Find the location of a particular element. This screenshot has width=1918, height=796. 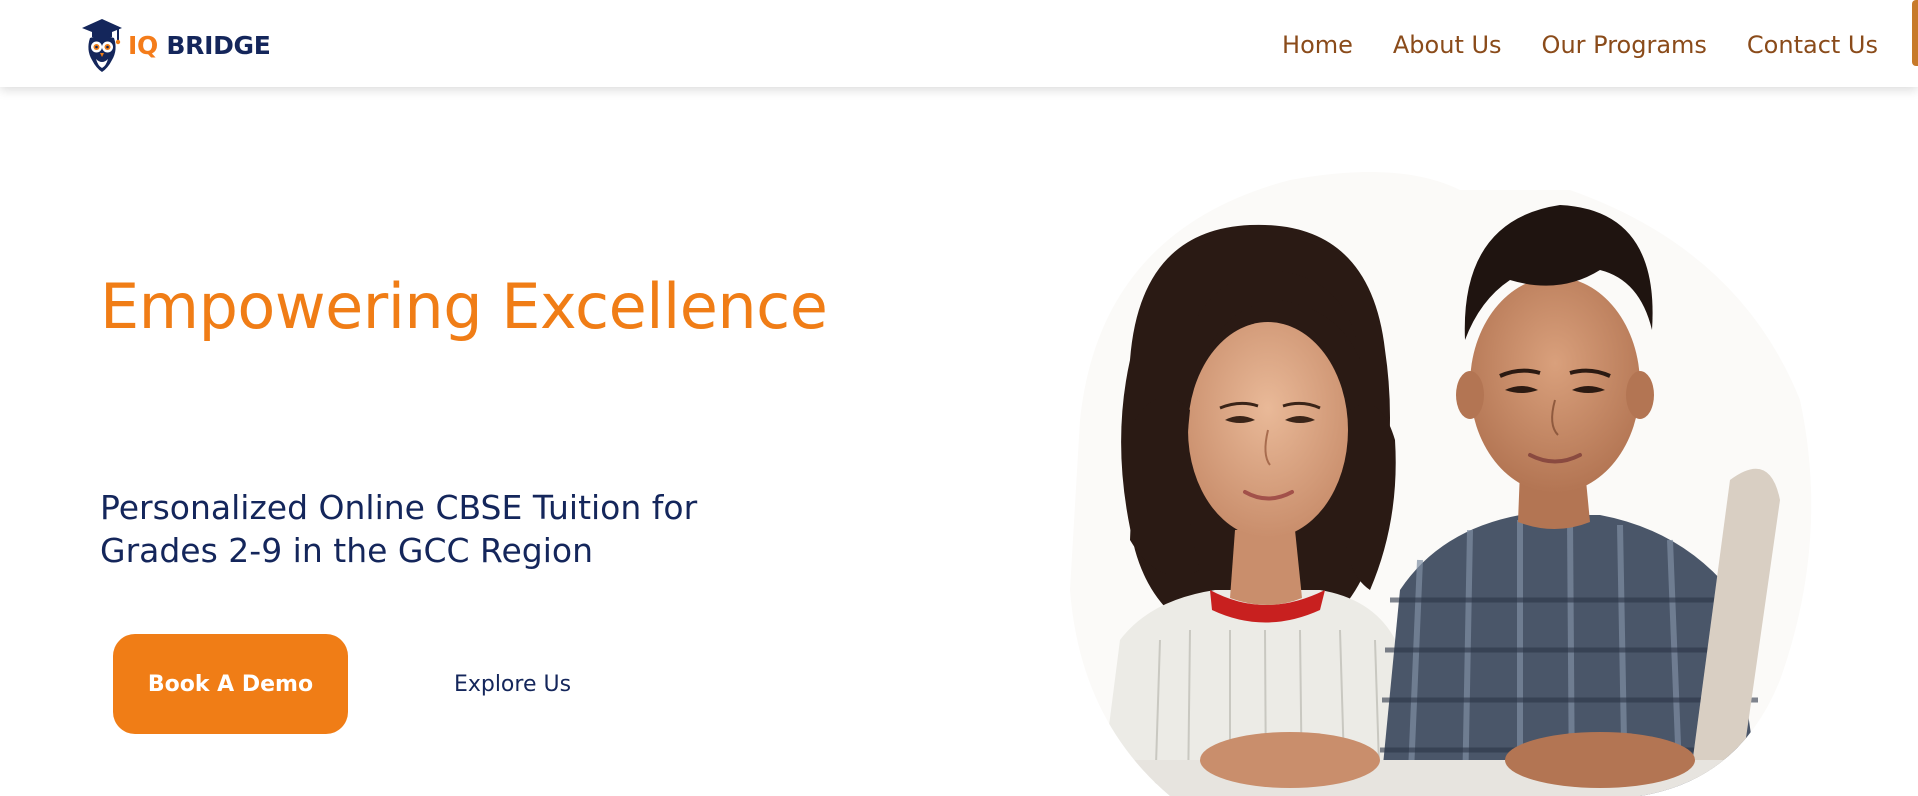

main-nav: Home About Us Our Programs Contact Us is located at coordinates (1580, 45).